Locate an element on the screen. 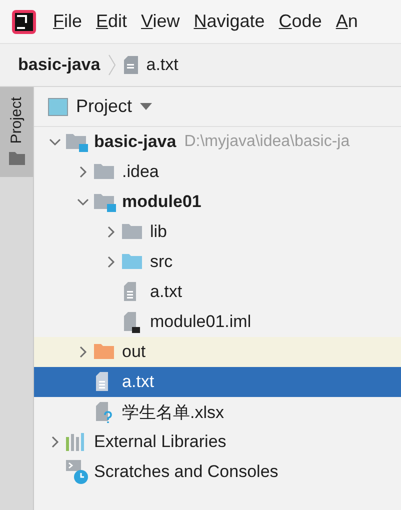 This screenshot has height=510, width=401. scratches-icon is located at coordinates (77, 472).